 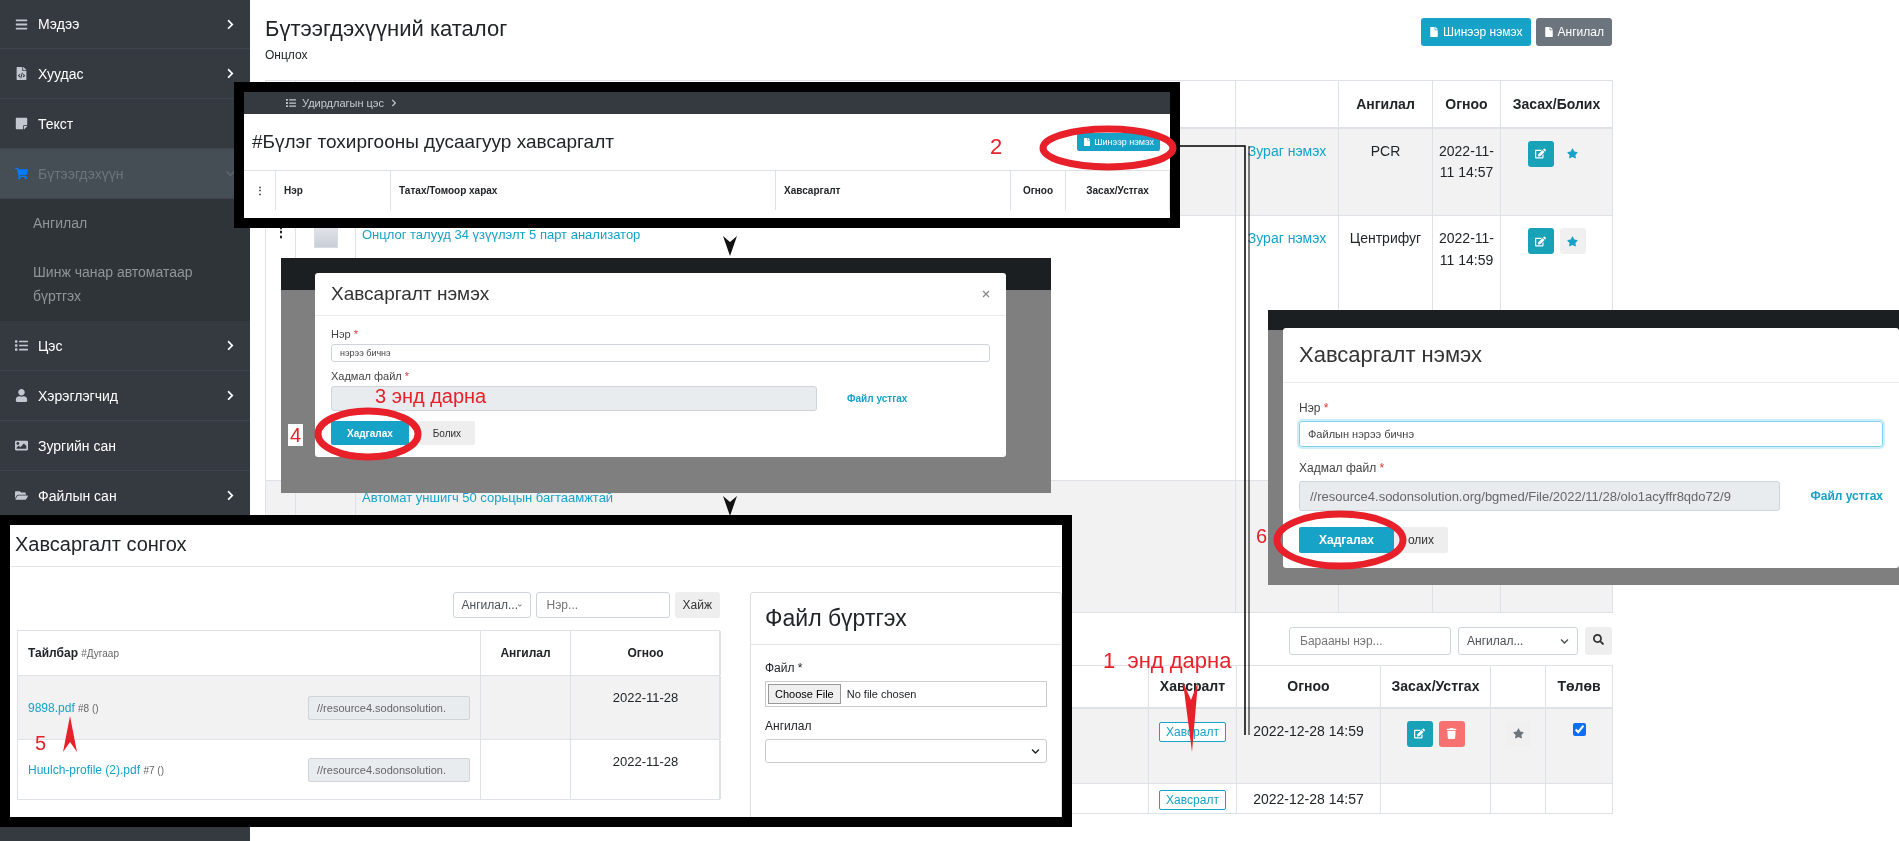 What do you see at coordinates (343, 103) in the screenshot?
I see `breadcrumb-text: Удирдлагын цэс` at bounding box center [343, 103].